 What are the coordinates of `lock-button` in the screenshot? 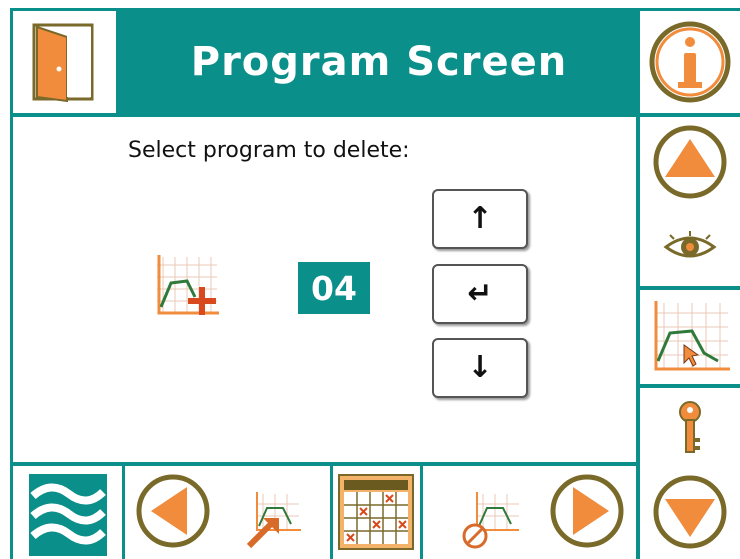 It's located at (690, 429).